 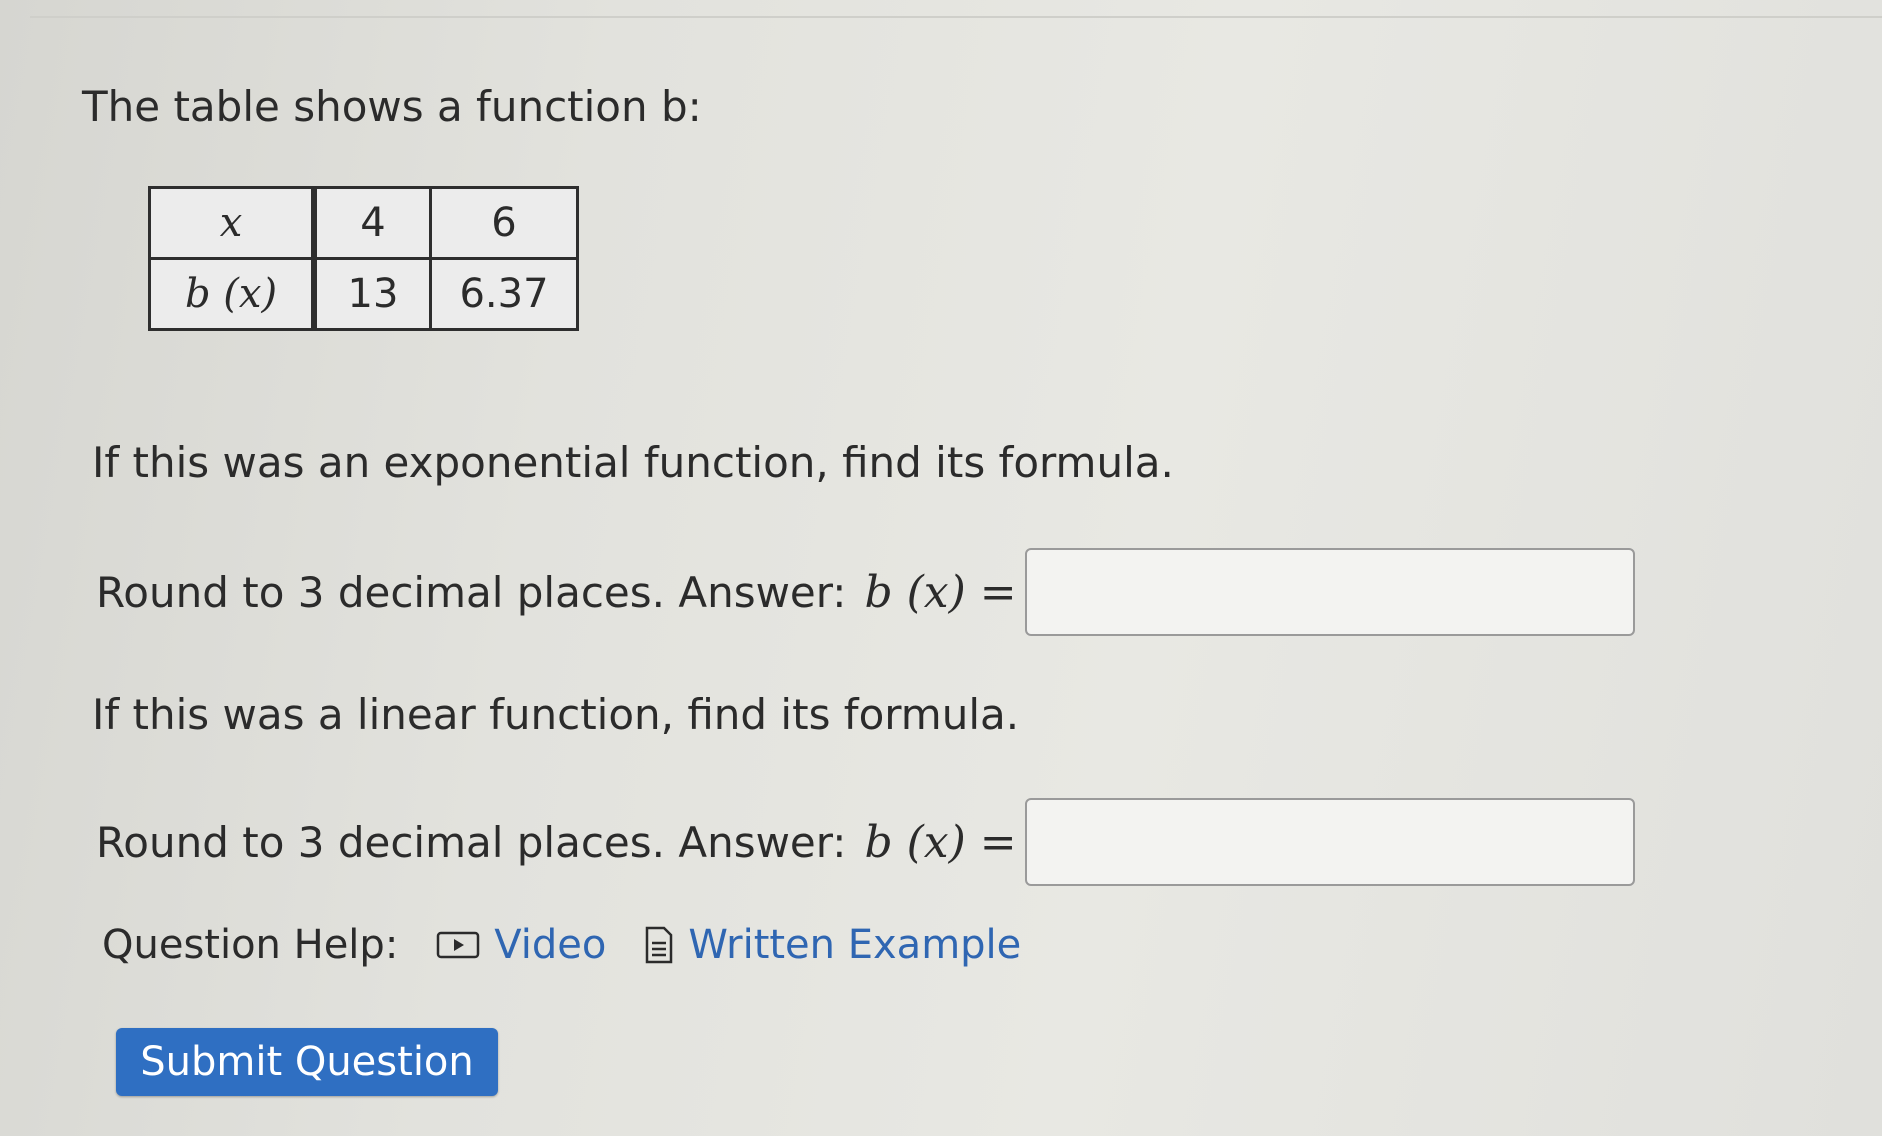 What do you see at coordinates (550, 945) in the screenshot?
I see `video-help-label: Video` at bounding box center [550, 945].